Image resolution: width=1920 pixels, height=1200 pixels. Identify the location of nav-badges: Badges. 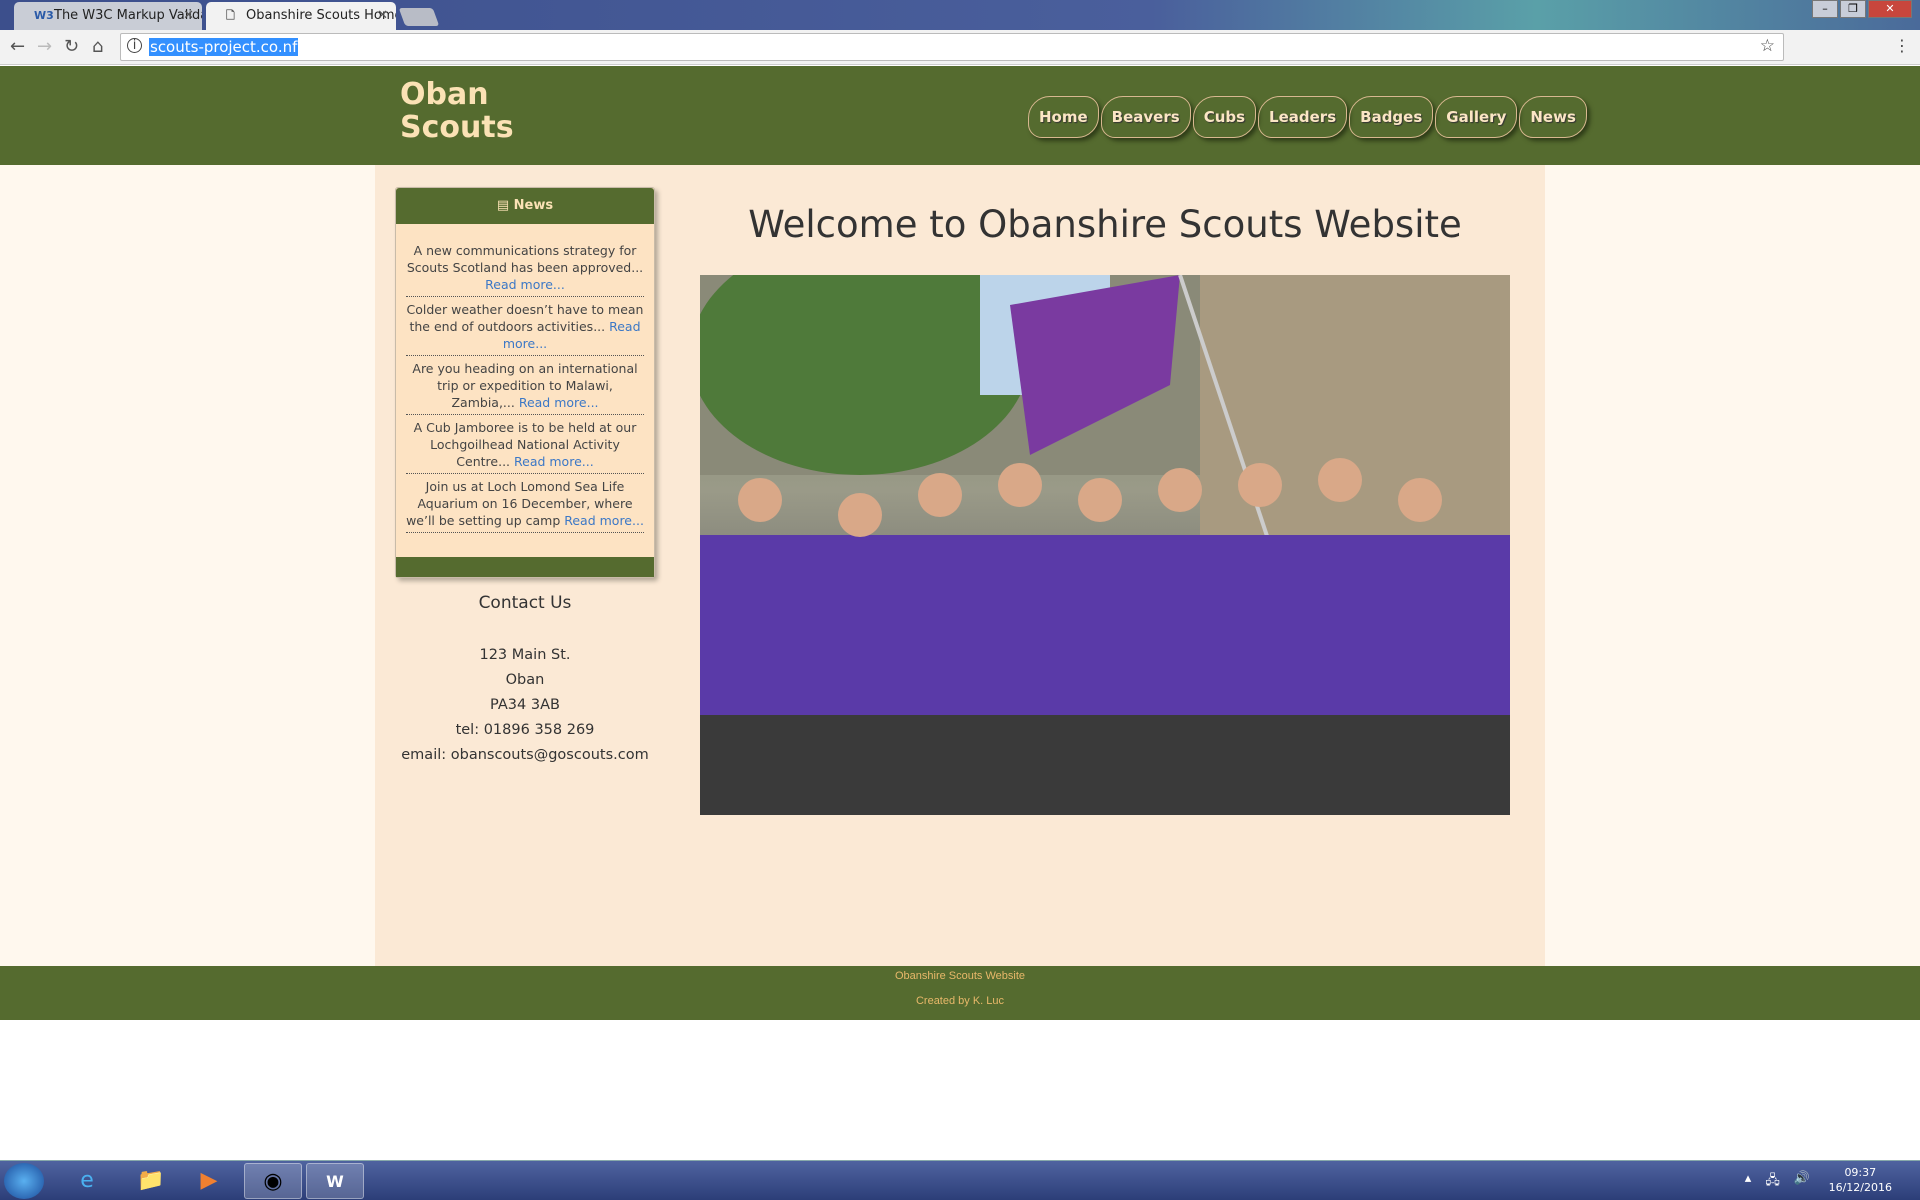
(1391, 117).